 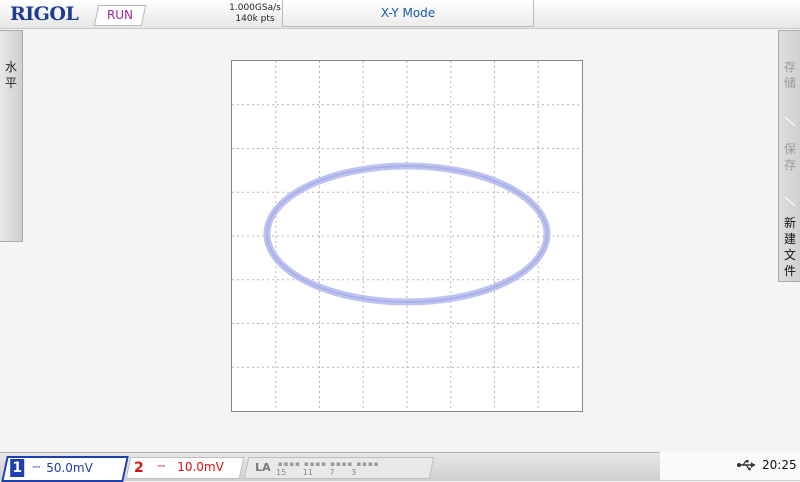 I want to click on ch1-status: 1 ⎓ 50.0mV, so click(x=65, y=469).